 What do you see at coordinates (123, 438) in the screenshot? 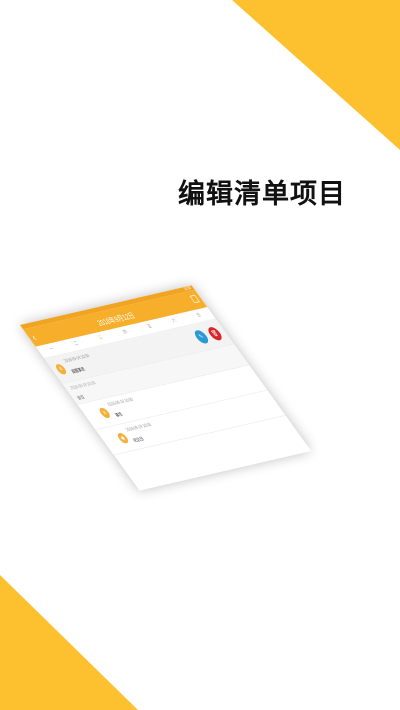
I see `gift-icon: ◆` at bounding box center [123, 438].